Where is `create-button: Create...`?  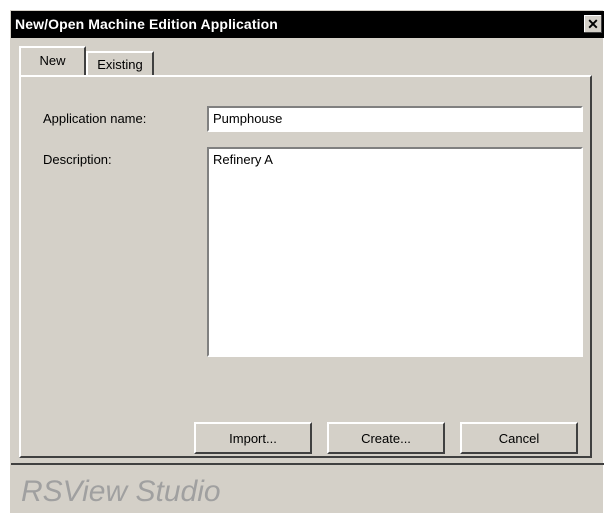
create-button: Create... is located at coordinates (386, 438).